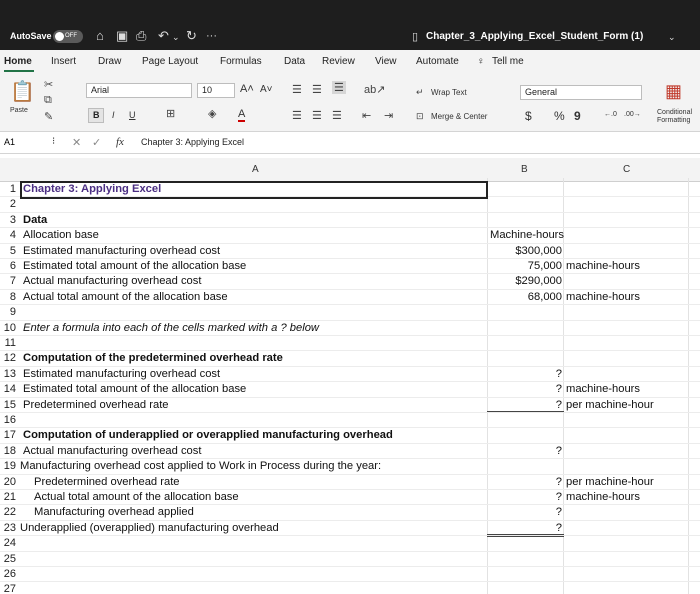 This screenshot has height=594, width=700. I want to click on font-name-select: Arial, so click(139, 90).